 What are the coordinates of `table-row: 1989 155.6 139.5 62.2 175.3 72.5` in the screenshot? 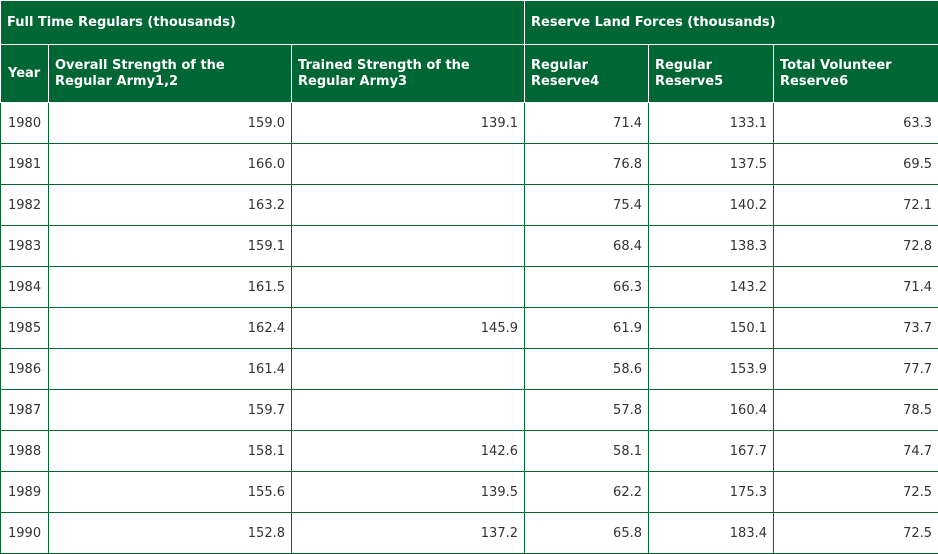 It's located at (469, 492).